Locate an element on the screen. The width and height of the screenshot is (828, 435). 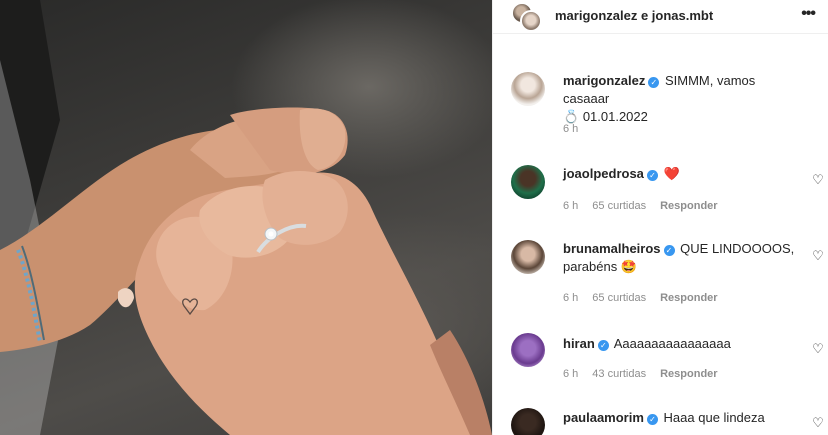
post-header: marigonzalez e jonas.mbt ••• is located at coordinates (660, 17).